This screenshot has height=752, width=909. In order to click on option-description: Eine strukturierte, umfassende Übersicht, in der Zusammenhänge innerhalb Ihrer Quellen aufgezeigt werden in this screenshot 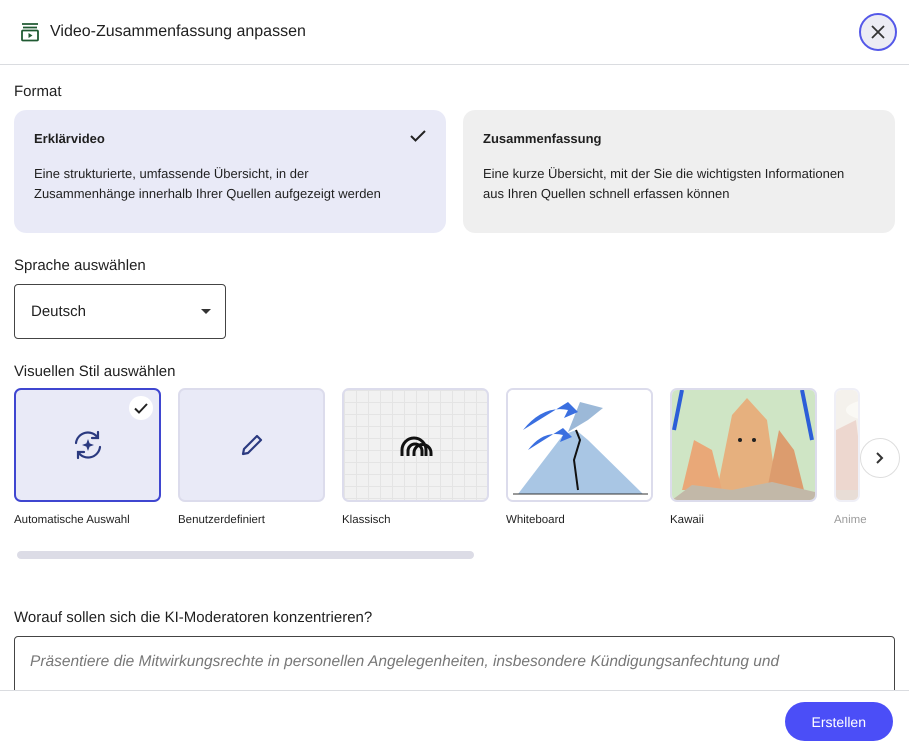, I will do `click(208, 184)`.